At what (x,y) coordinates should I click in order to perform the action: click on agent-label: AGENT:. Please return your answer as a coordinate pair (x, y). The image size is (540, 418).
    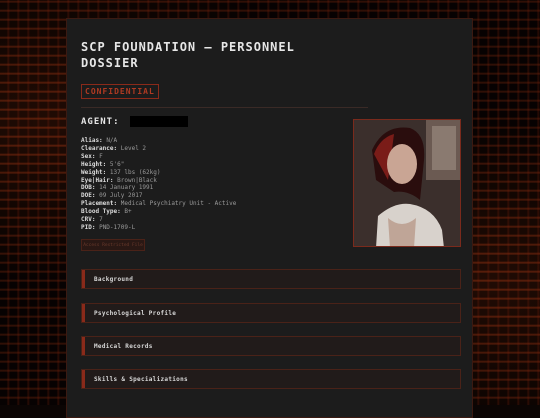
    Looking at the image, I should click on (100, 122).